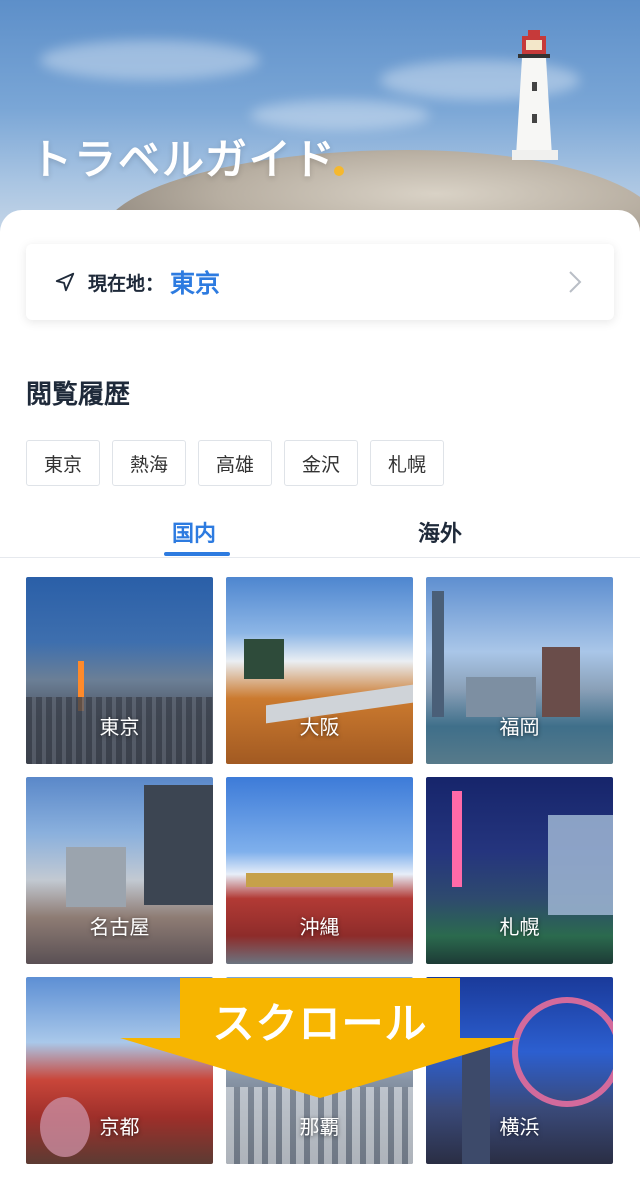 The height and width of the screenshot is (1182, 640). I want to click on chevron-right-icon, so click(575, 282).